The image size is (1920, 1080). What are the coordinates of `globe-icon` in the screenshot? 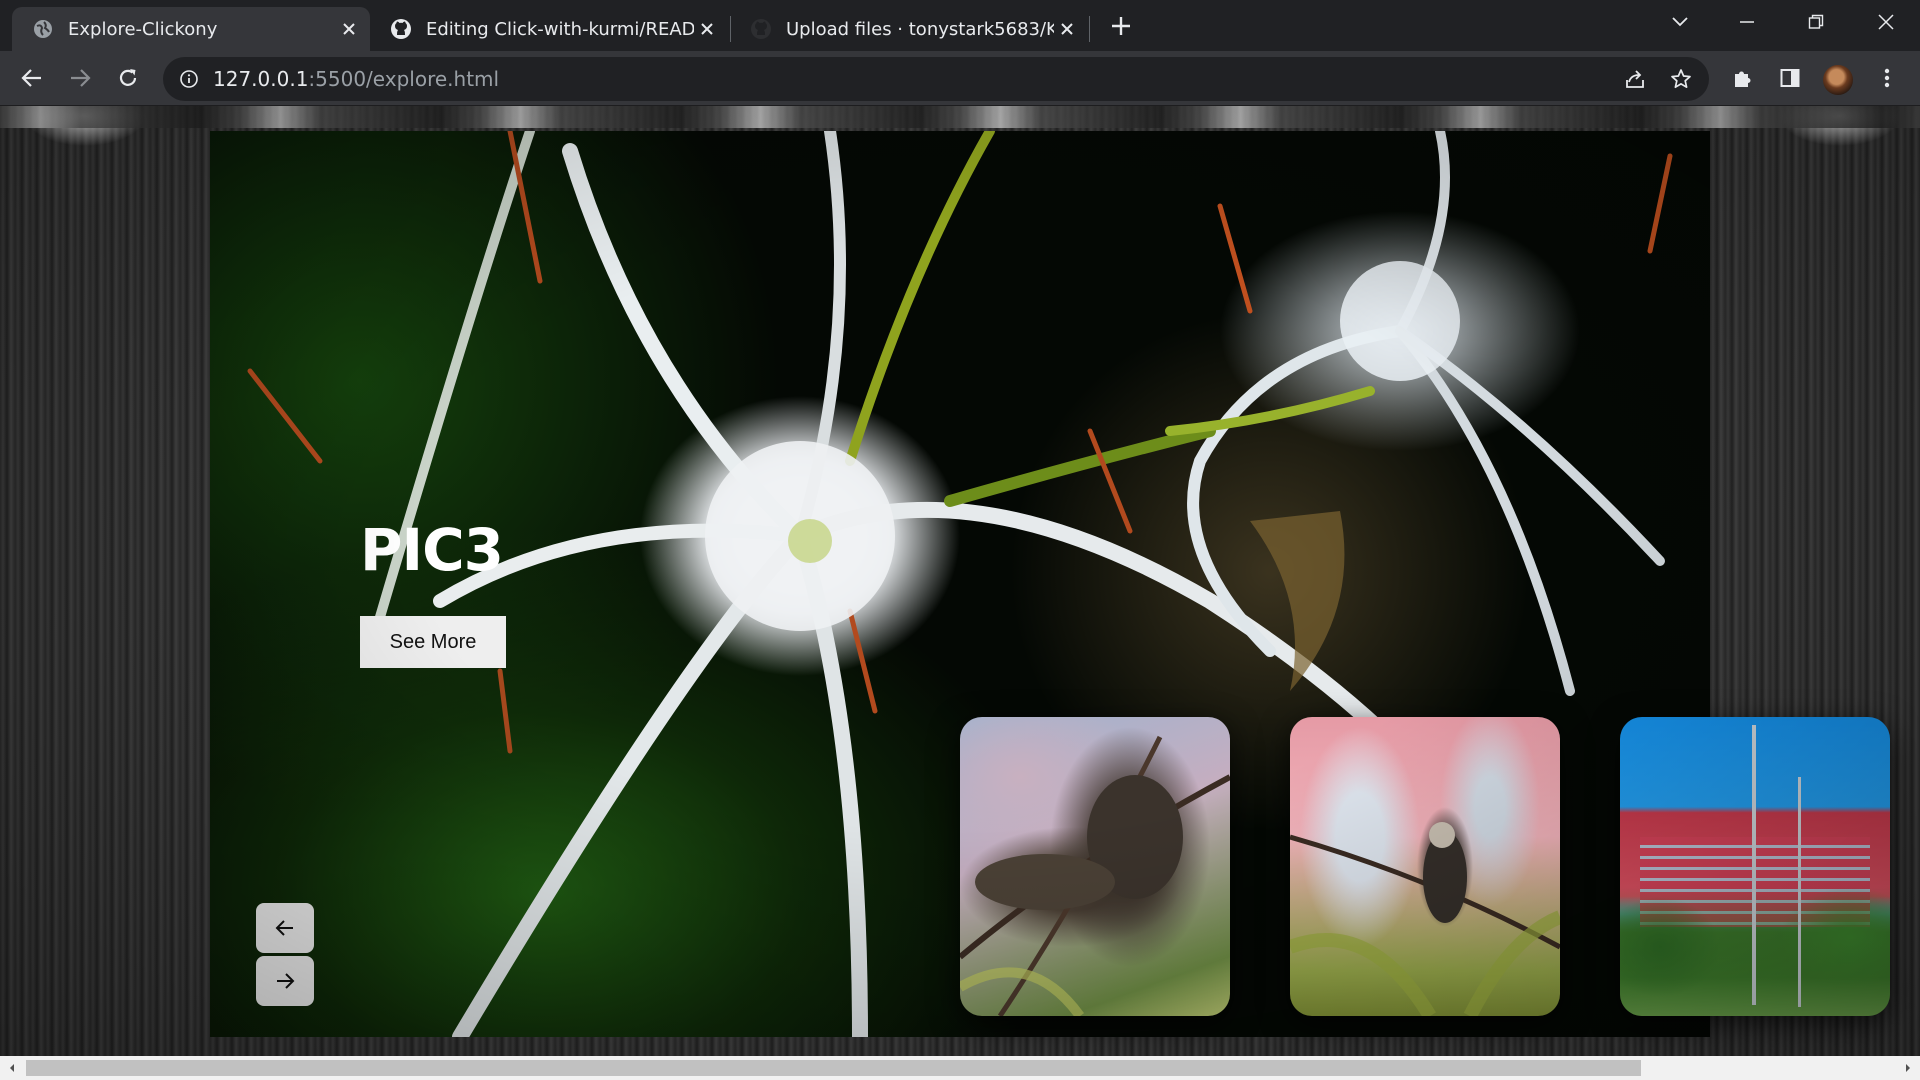 It's located at (43, 29).